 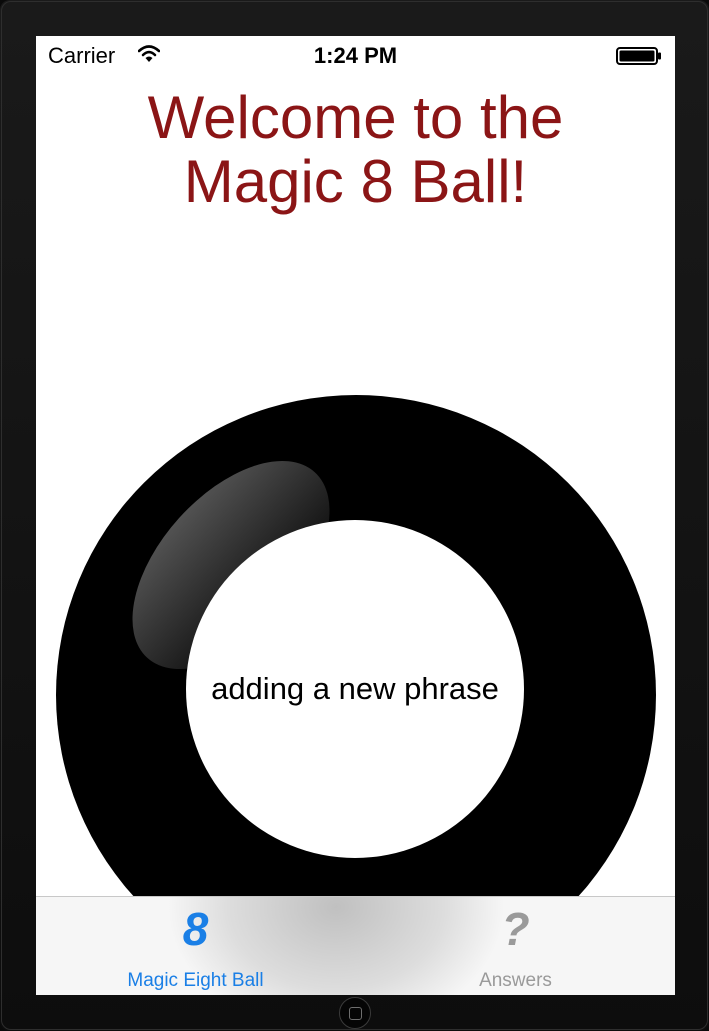 I want to click on eight-icon: 8, so click(x=195, y=929).